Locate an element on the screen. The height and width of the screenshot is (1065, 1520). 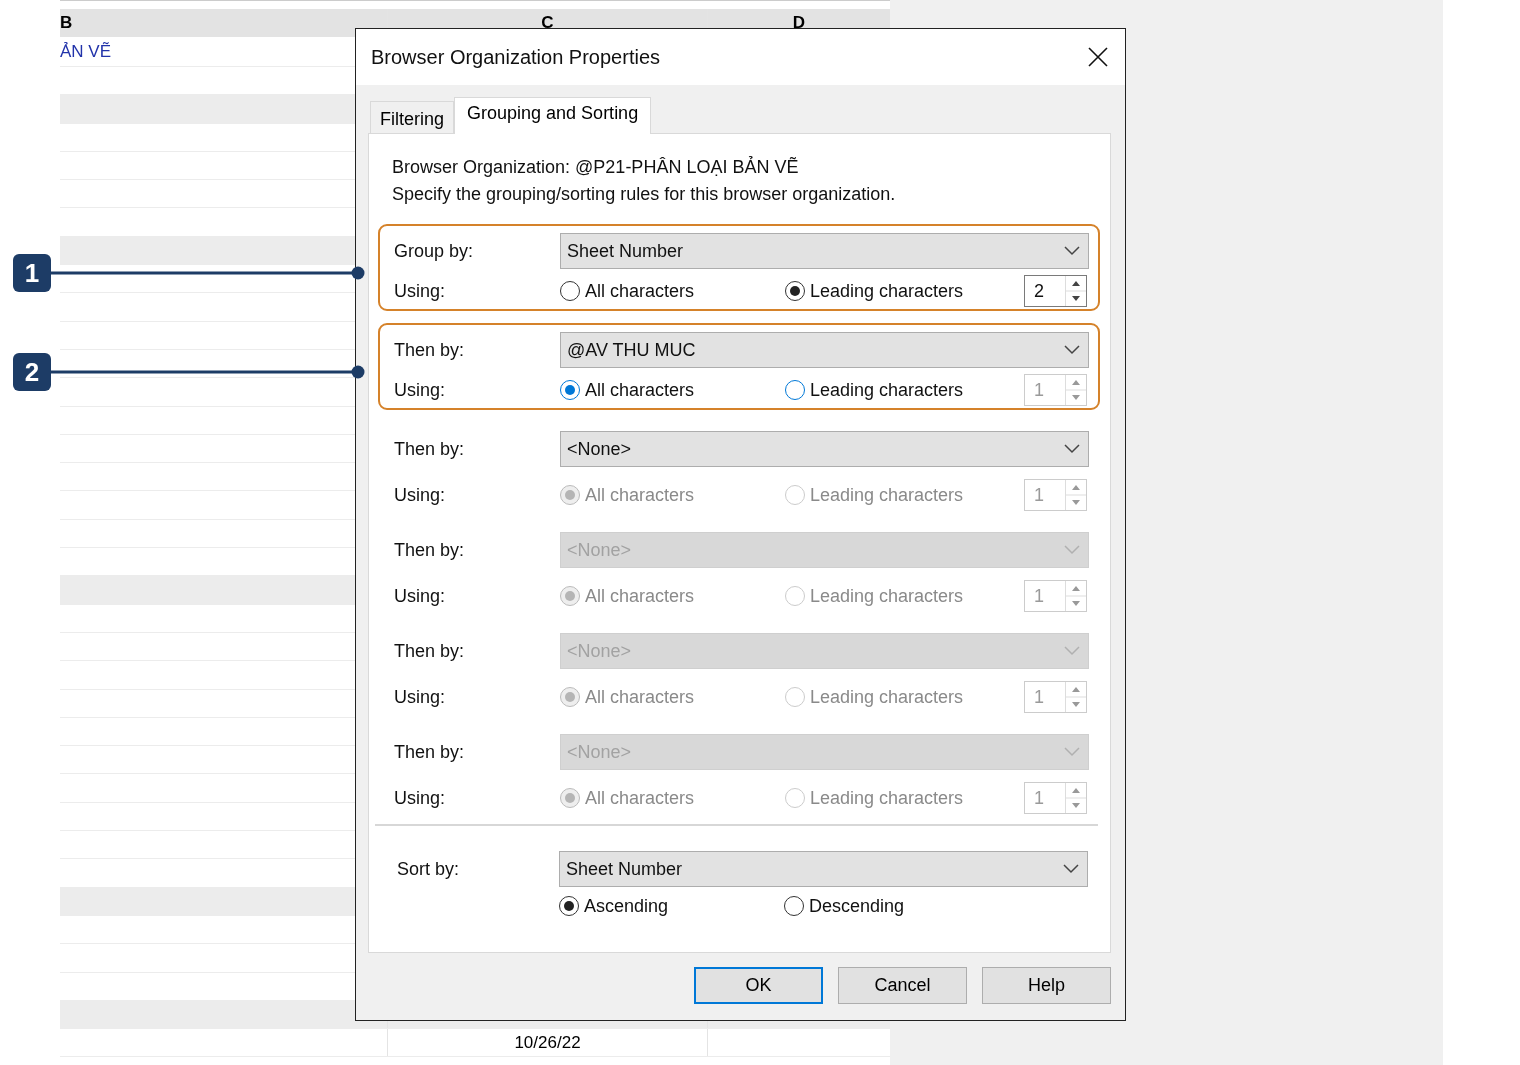
column-header: D is located at coordinates (799, 23).